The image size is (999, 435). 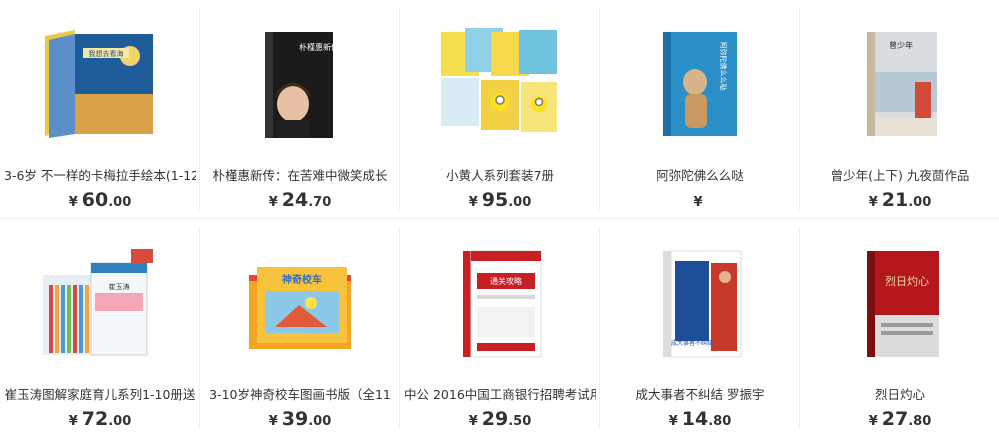 What do you see at coordinates (100, 175) in the screenshot?
I see `product-title-link: 3-6岁 不一样的卡梅拉手绘本(1-12` at bounding box center [100, 175].